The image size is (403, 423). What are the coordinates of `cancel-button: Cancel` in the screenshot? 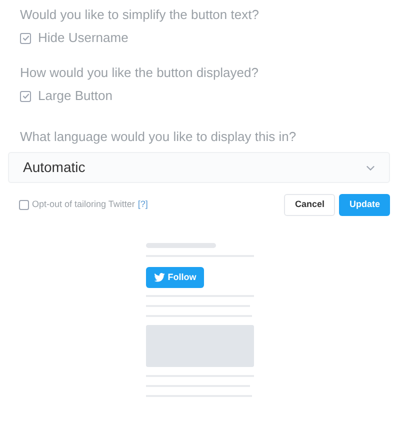 It's located at (310, 205).